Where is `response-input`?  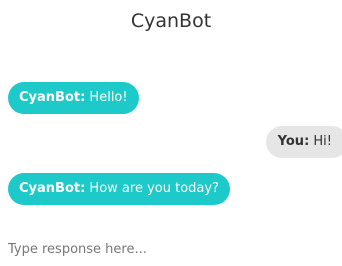 response-input is located at coordinates (171, 249).